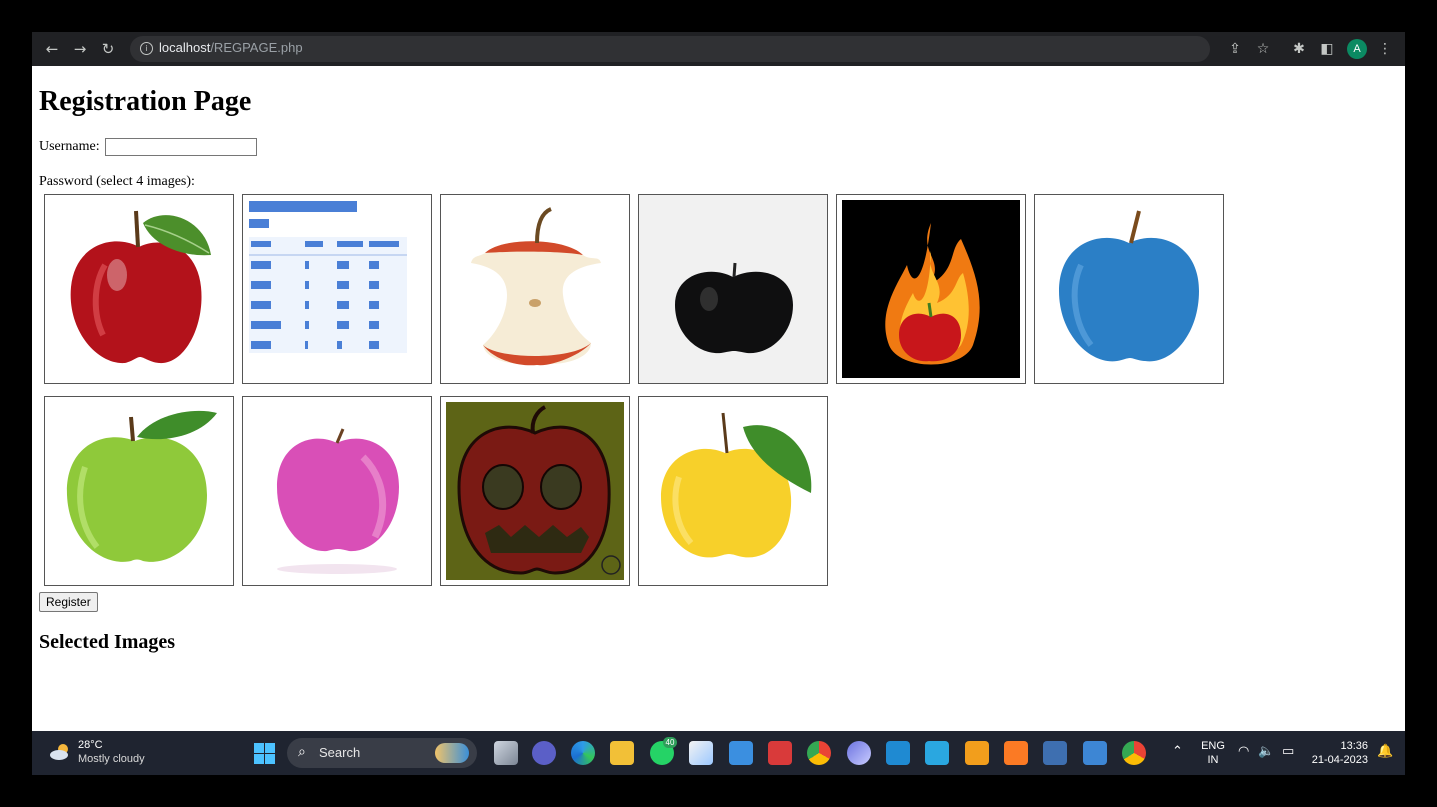 The height and width of the screenshot is (807, 1437). What do you see at coordinates (736, 485) in the screenshot?
I see `yellow-apple-image` at bounding box center [736, 485].